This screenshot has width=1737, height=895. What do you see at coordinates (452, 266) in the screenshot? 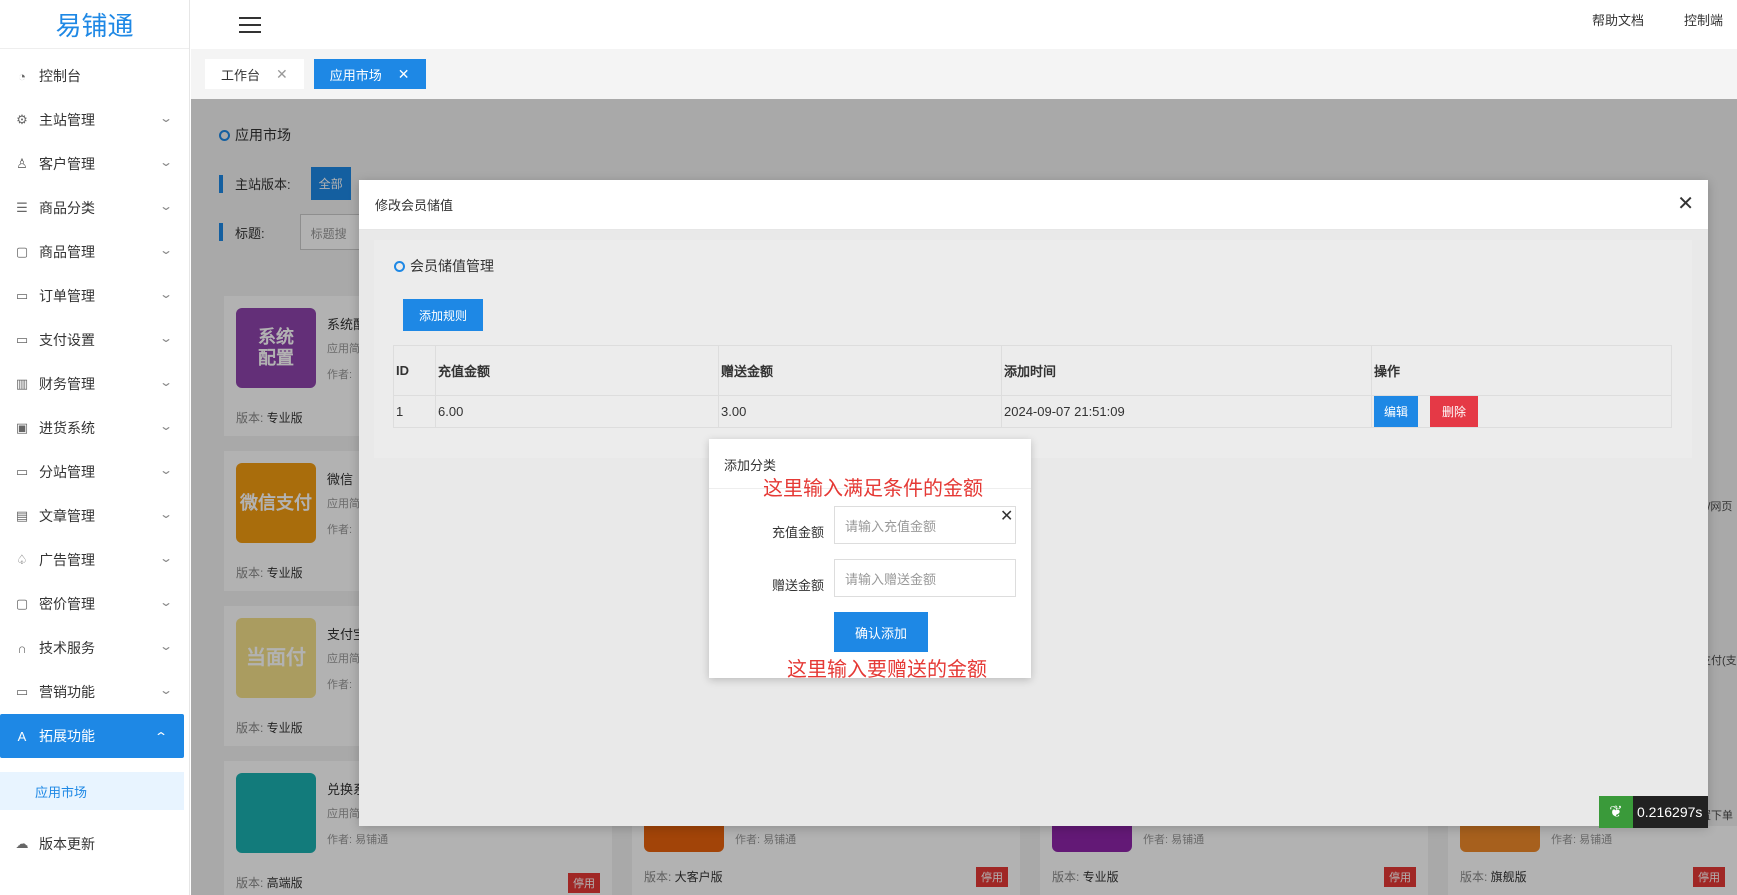
I see `section-title-text: 会员储值管理` at bounding box center [452, 266].